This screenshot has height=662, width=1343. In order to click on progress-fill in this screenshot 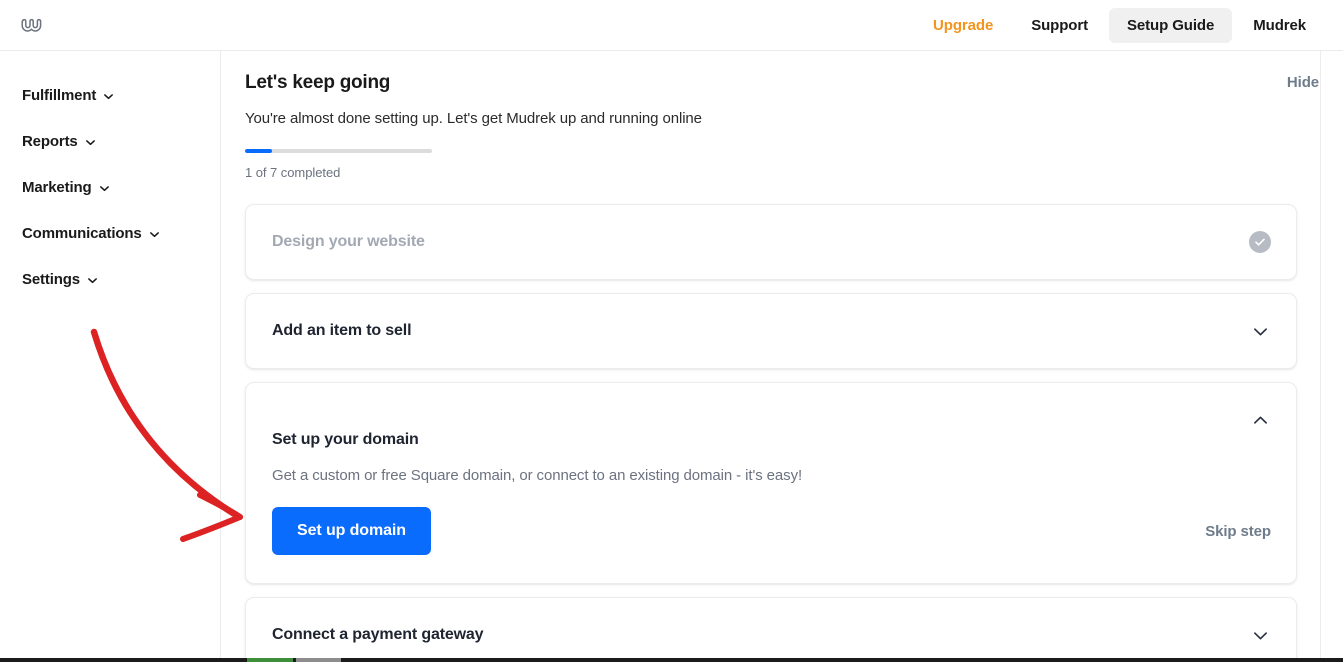, I will do `click(258, 151)`.